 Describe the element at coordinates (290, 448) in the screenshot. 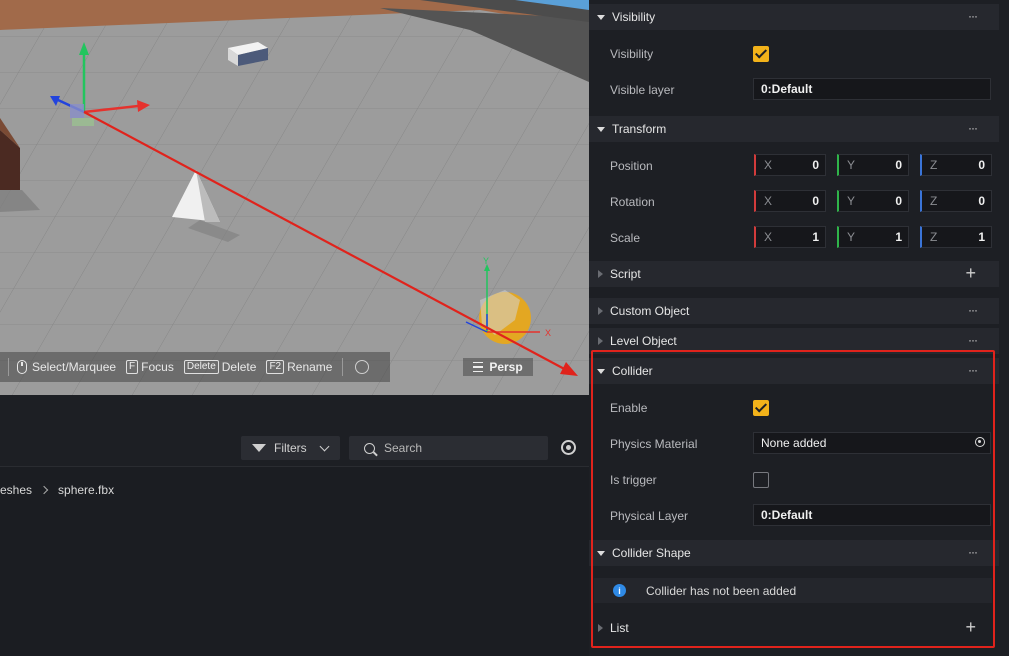

I see `filters-button: Filters` at that location.